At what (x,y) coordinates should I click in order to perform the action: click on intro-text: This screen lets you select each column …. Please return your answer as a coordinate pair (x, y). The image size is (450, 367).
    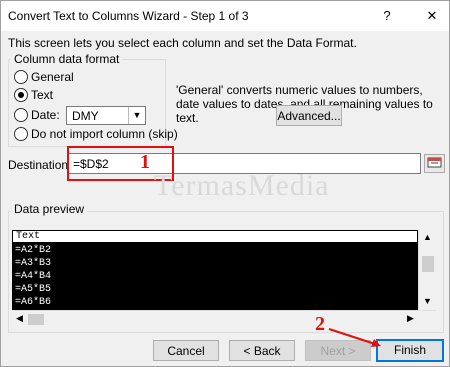
    Looking at the image, I should click on (182, 43).